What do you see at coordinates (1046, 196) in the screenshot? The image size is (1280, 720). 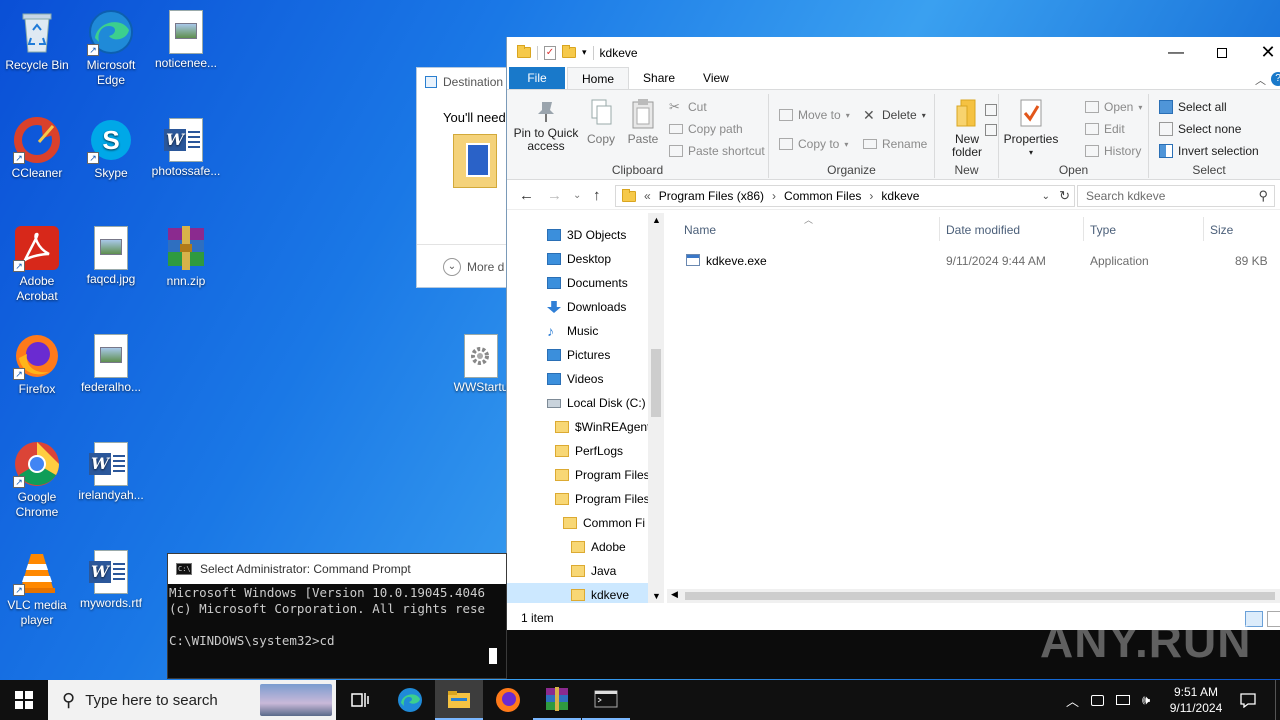 I see `address-dropdown-icon: ⌄` at bounding box center [1046, 196].